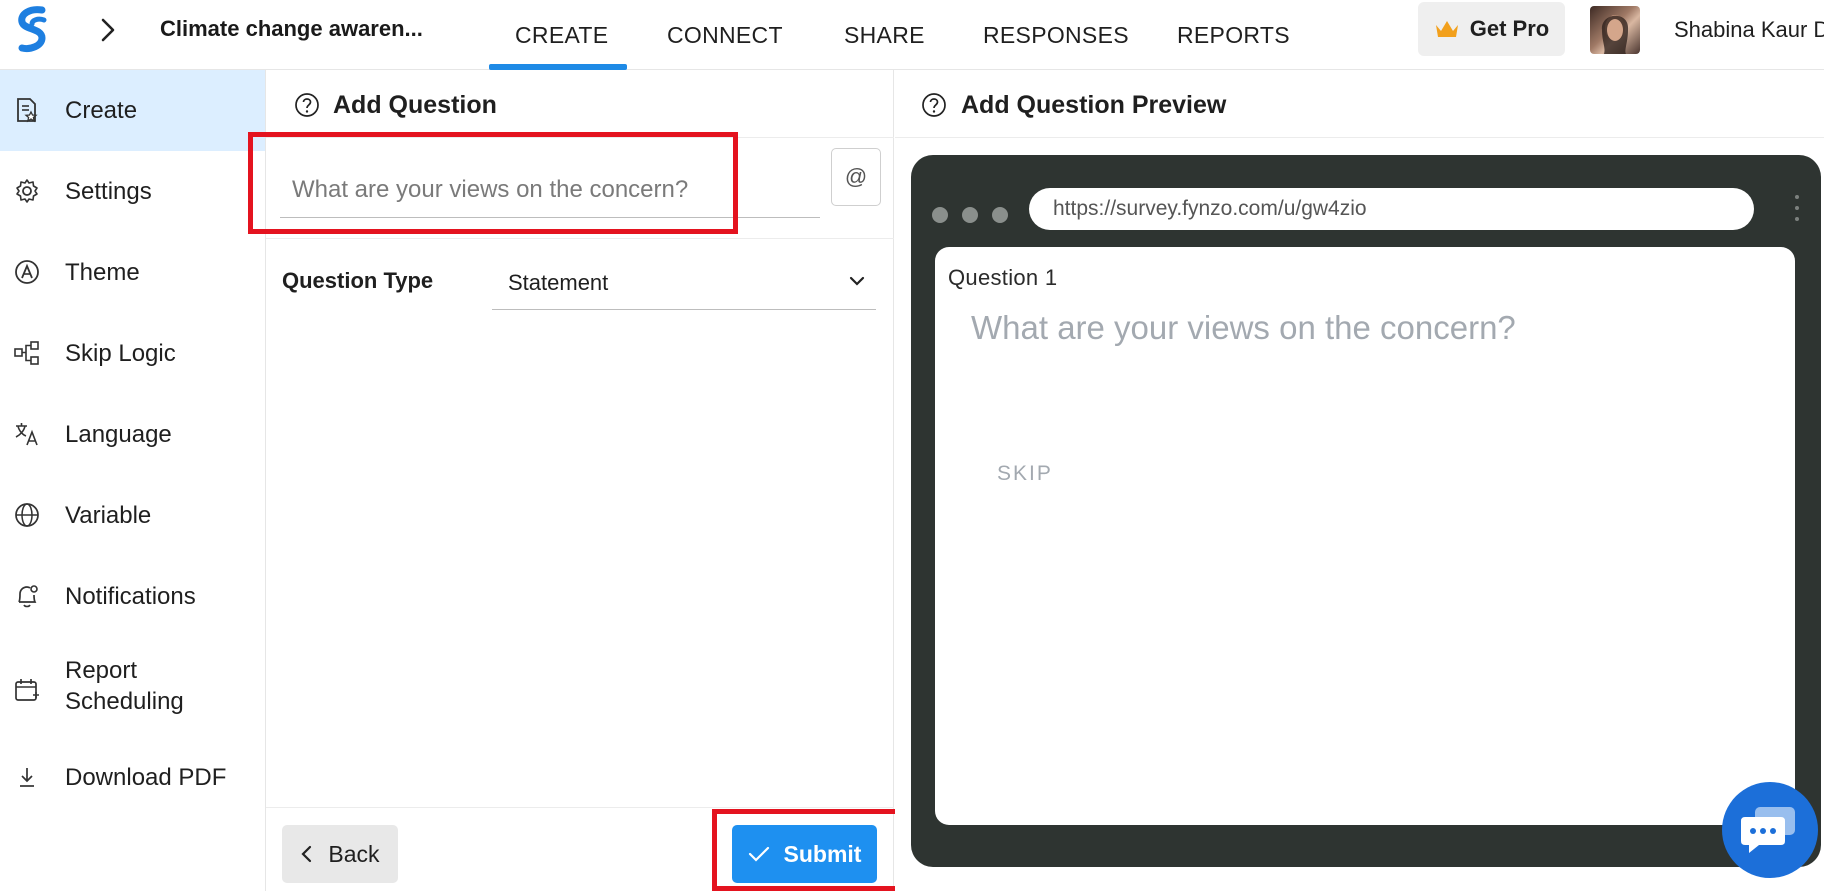 This screenshot has width=1824, height=891. I want to click on sidebar-item-label: Theme, so click(102, 272).